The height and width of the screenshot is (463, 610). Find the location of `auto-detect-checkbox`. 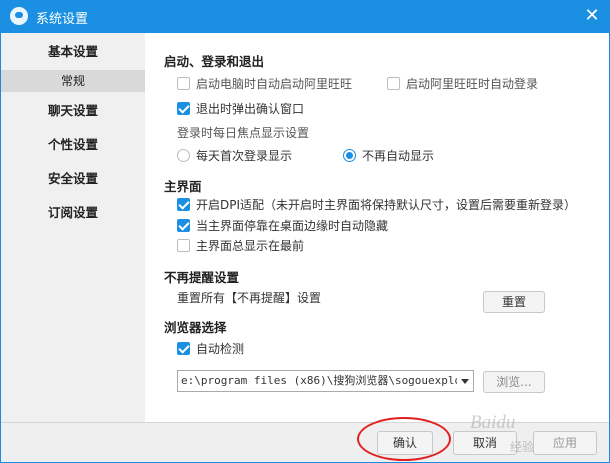

auto-detect-checkbox is located at coordinates (183, 348).